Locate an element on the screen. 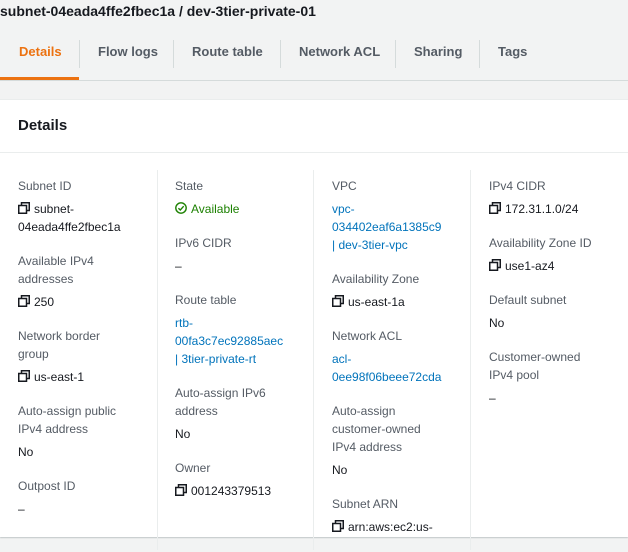  subnet-id-value-cont: 04eada4ffe2fbec1a is located at coordinates (69, 227).